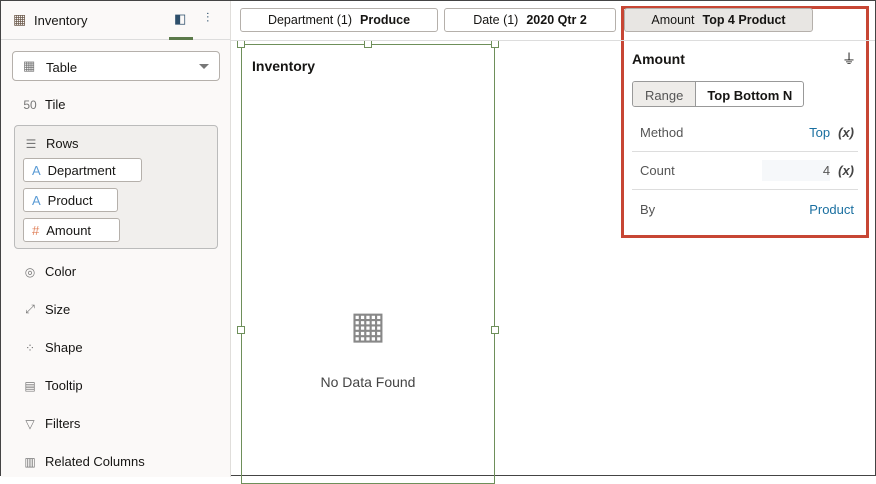 The width and height of the screenshot is (876, 484). I want to click on filter-value: Top 4 Product, so click(744, 20).